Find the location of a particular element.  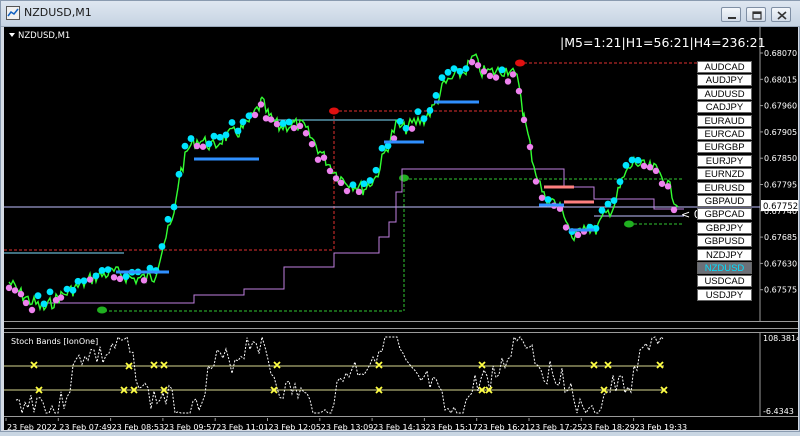

symbol-button-usdjpy: USDJPY is located at coordinates (724, 294).